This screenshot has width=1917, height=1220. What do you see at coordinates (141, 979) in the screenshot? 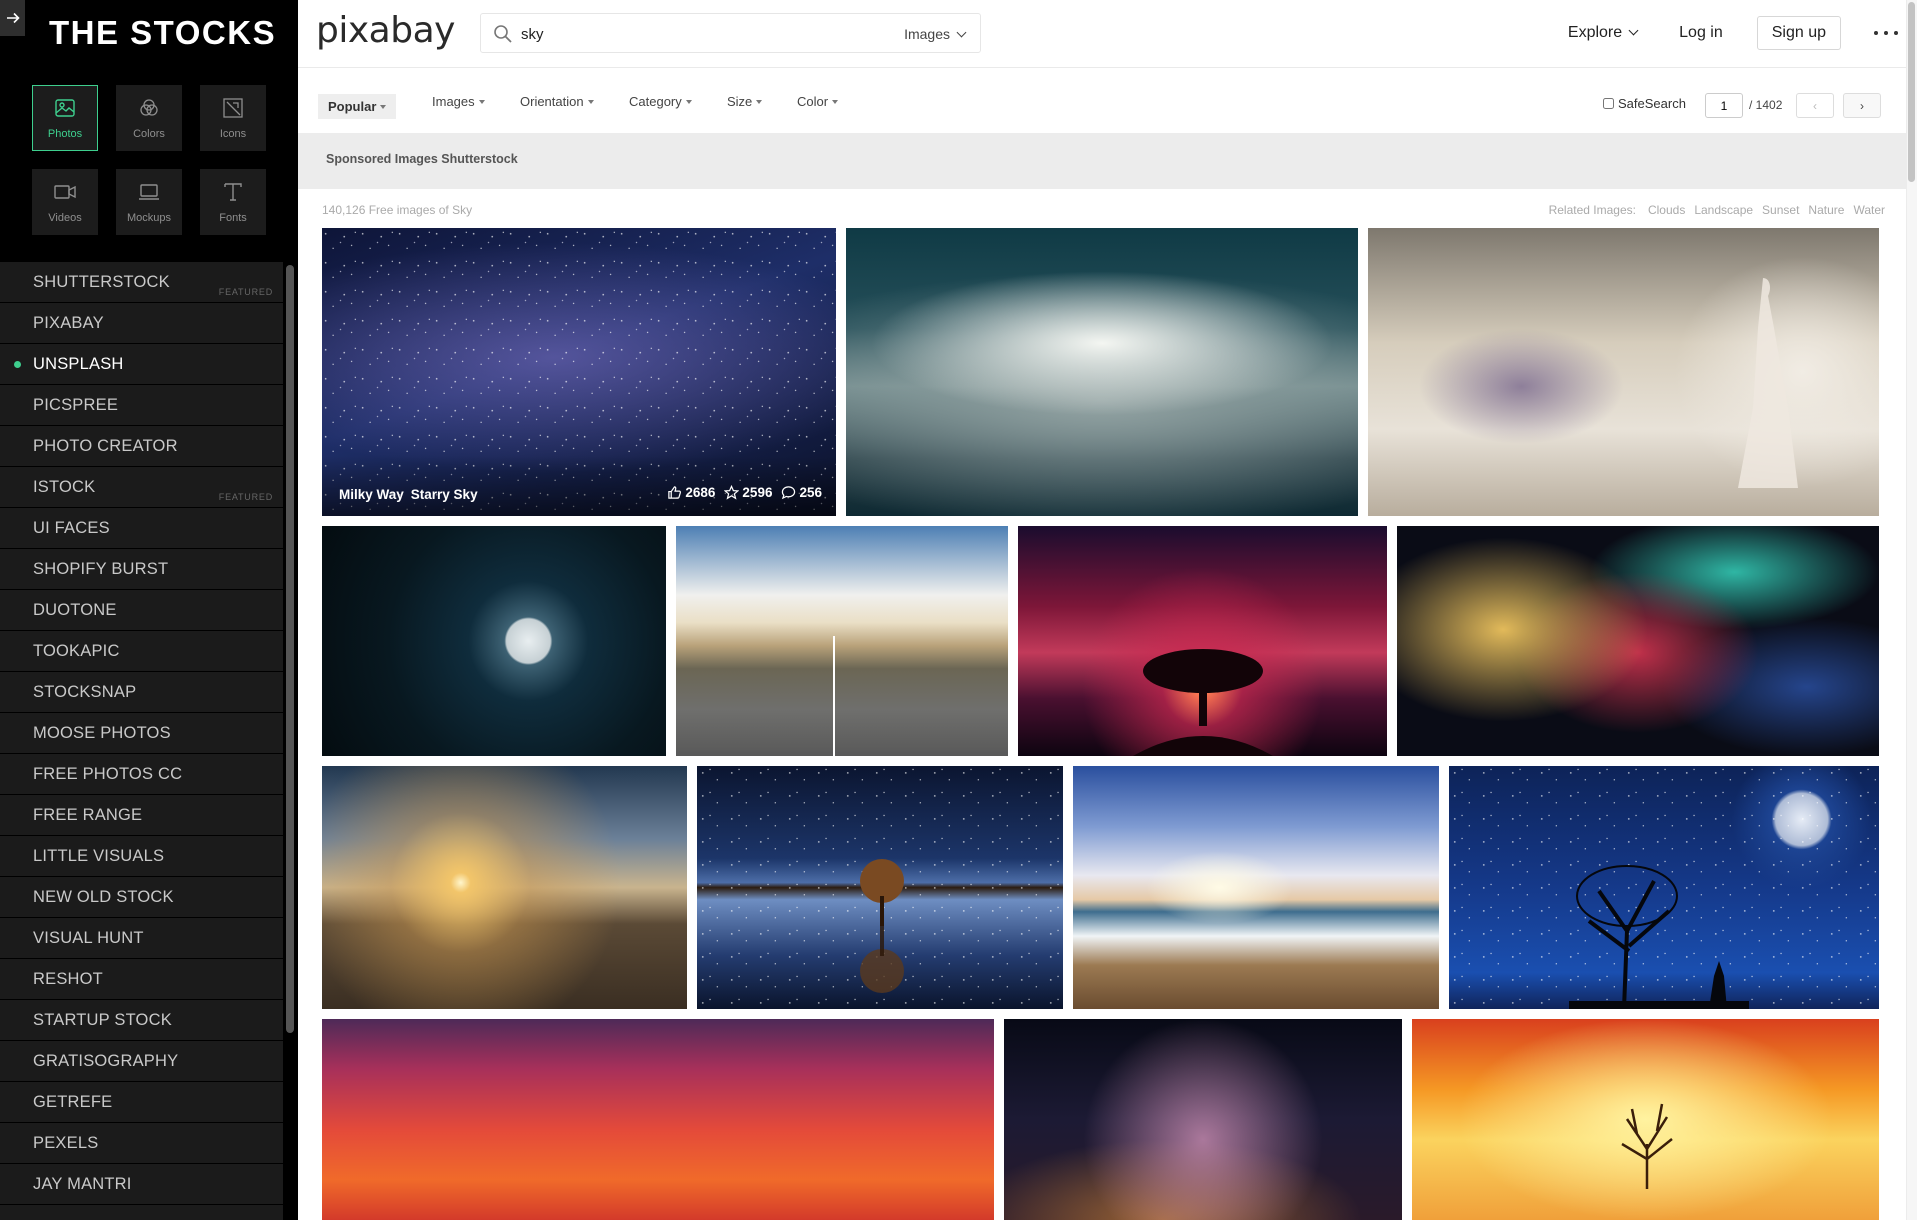
I see `source-item-reshot: RESHOT` at bounding box center [141, 979].